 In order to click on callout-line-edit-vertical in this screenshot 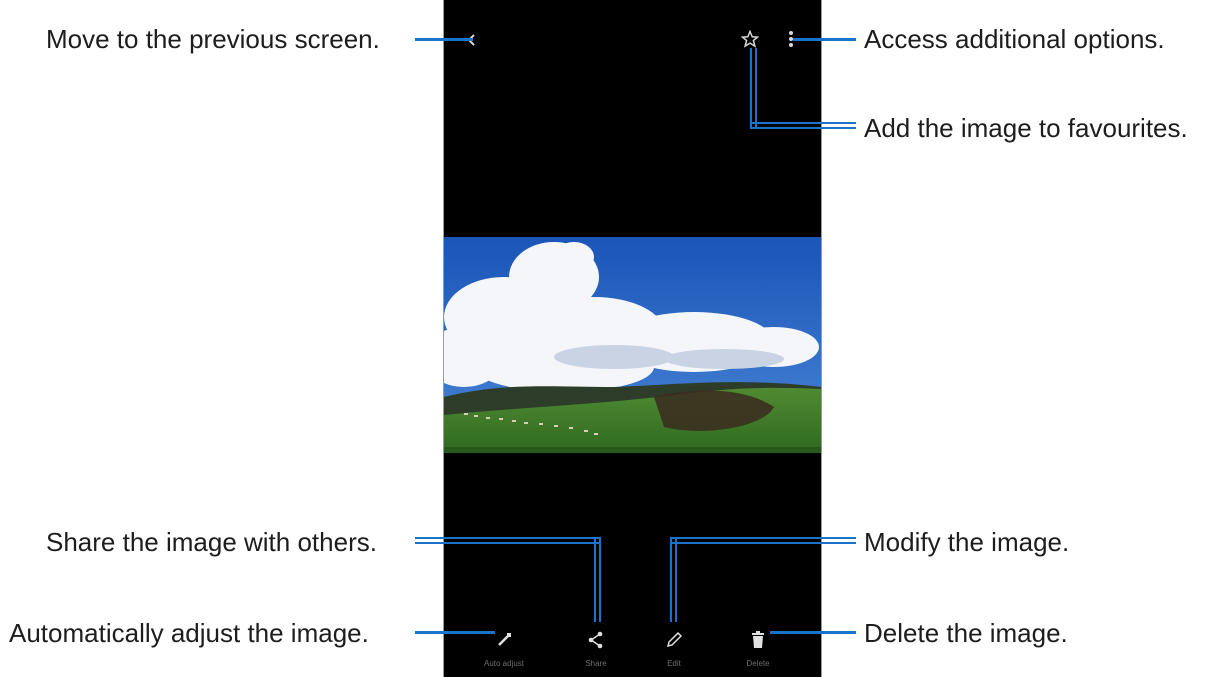, I will do `click(673, 579)`.